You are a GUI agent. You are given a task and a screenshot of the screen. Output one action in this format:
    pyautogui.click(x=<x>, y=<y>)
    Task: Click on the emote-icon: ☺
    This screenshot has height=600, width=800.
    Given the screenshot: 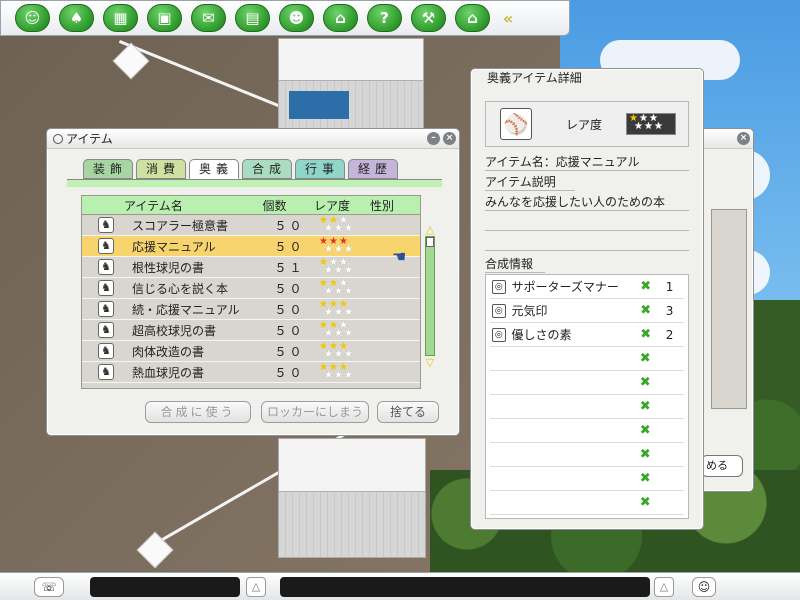 What is the action you would take?
    pyautogui.click(x=704, y=587)
    